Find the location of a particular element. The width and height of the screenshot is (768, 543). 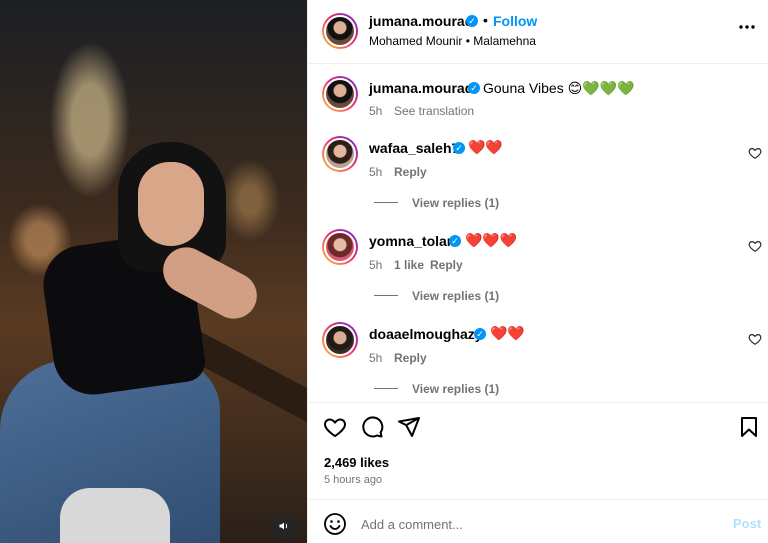

emoji-icon is located at coordinates (335, 524).